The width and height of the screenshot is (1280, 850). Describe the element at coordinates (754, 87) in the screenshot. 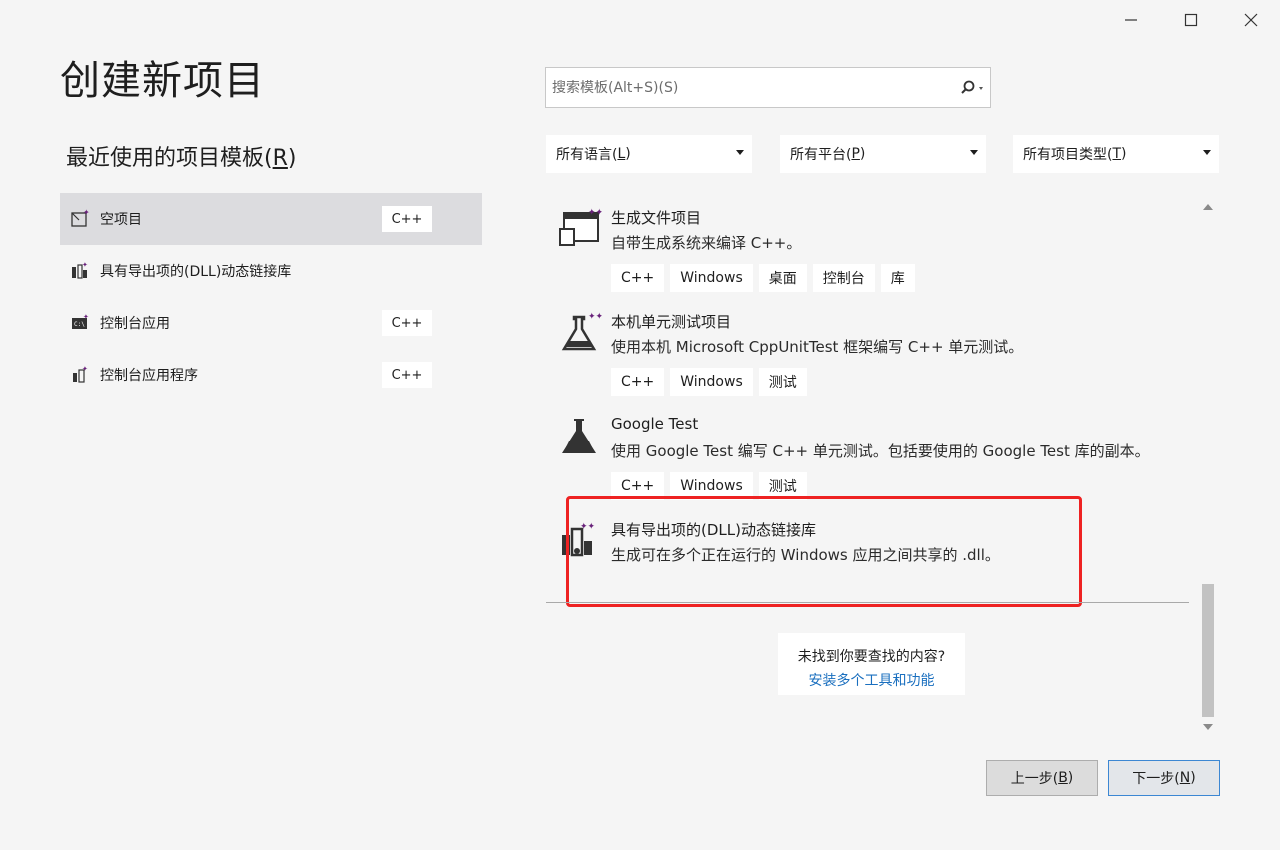

I see `template-search-input` at that location.